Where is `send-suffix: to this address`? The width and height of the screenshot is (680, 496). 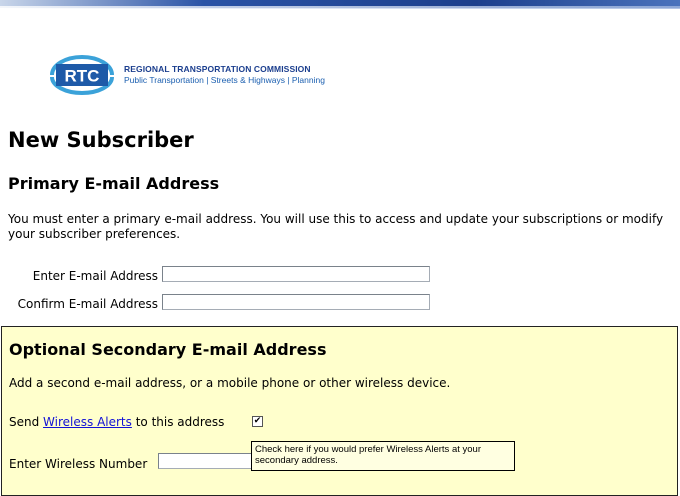 send-suffix: to this address is located at coordinates (178, 422).